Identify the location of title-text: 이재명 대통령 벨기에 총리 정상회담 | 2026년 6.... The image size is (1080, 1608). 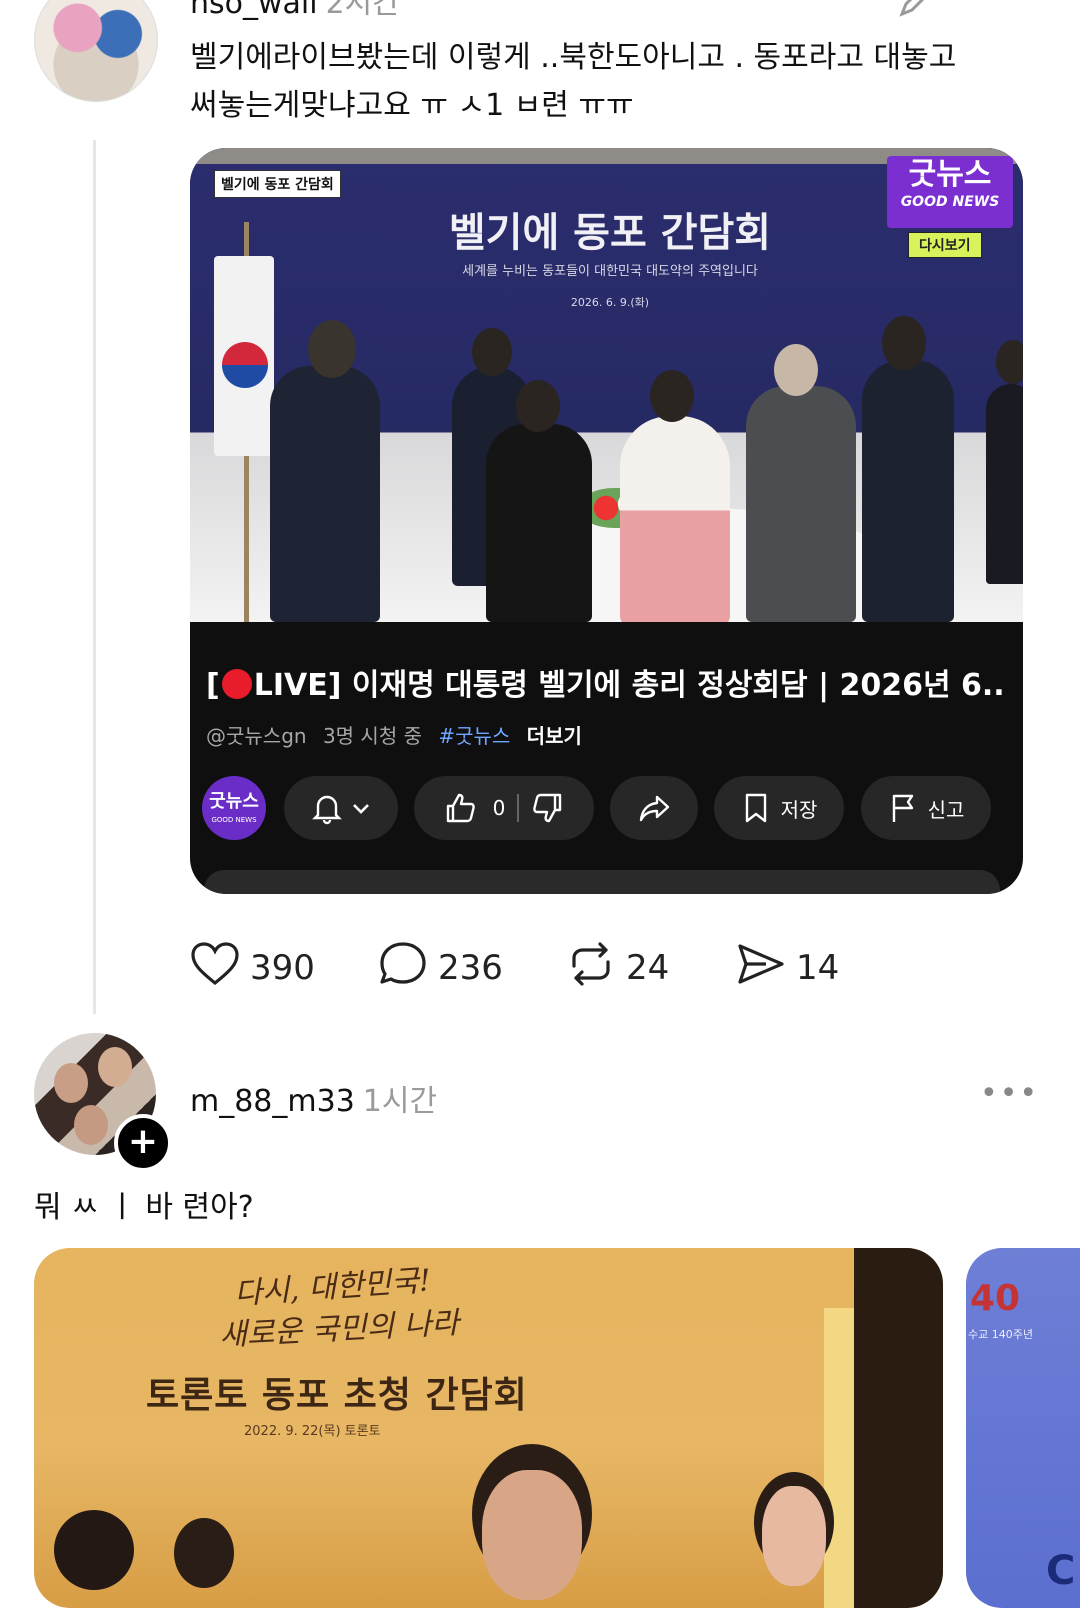
(673, 685).